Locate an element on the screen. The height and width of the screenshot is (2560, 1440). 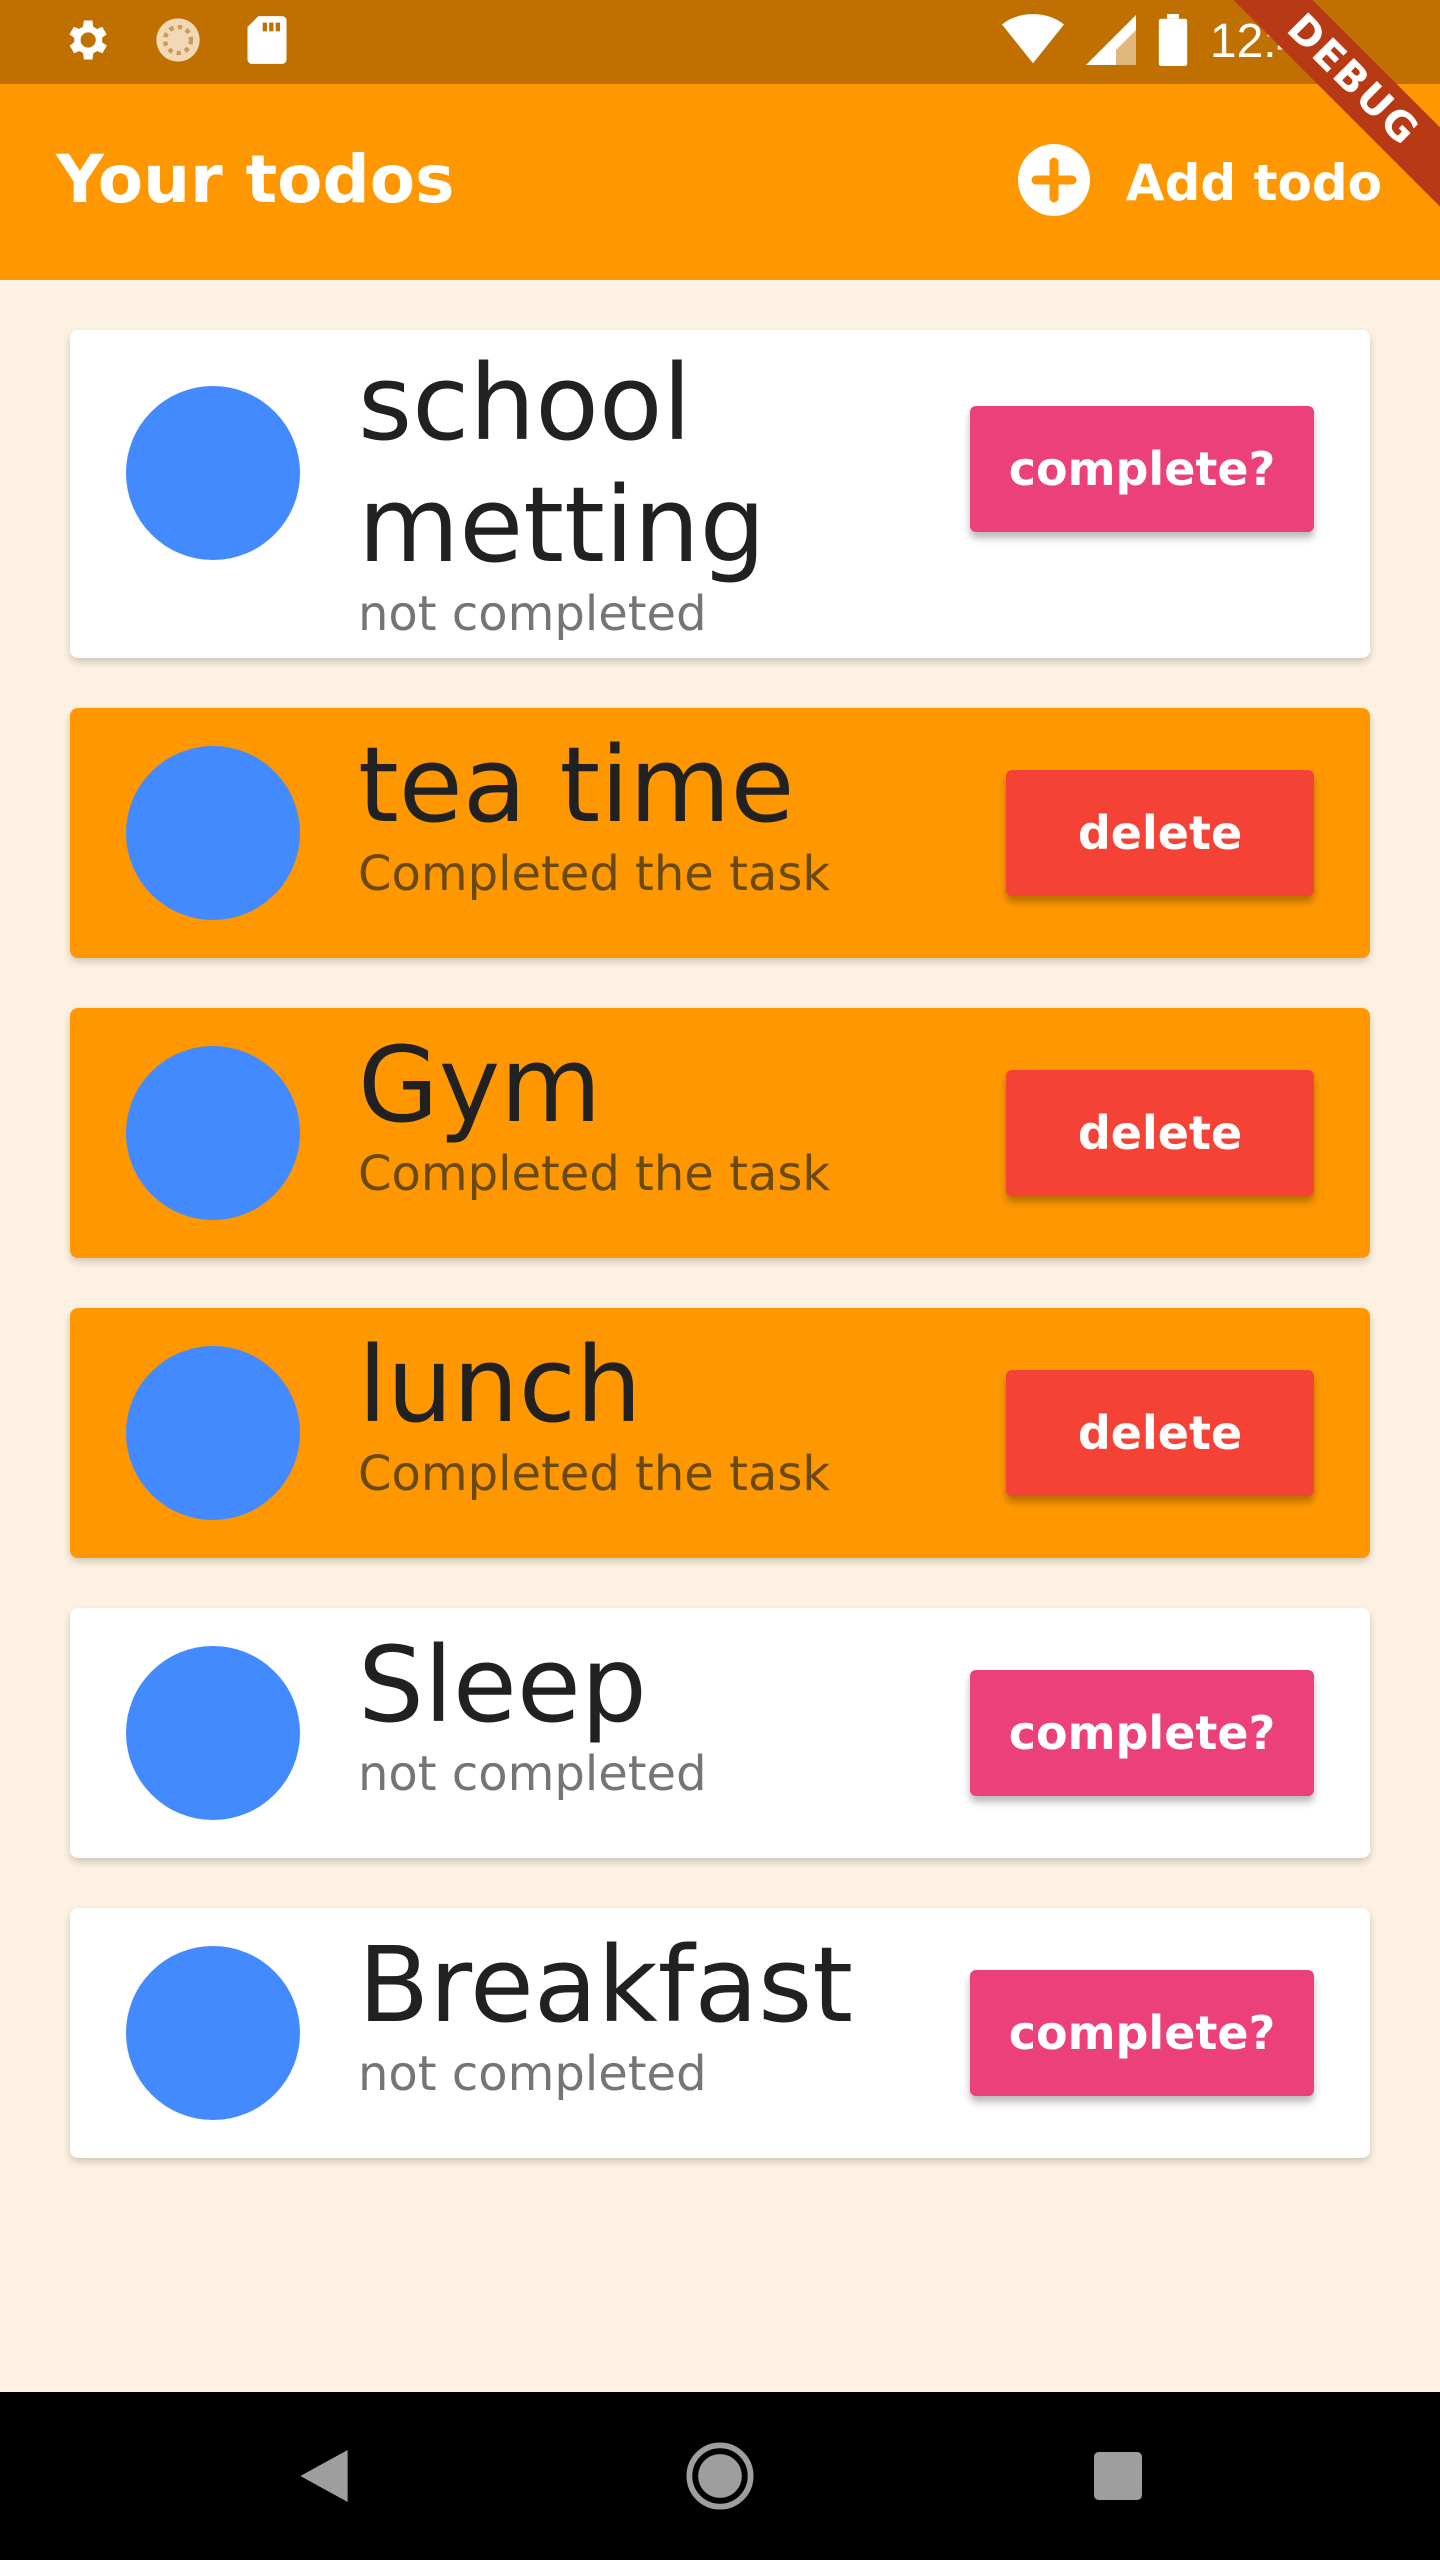
home-icon is located at coordinates (720, 2476).